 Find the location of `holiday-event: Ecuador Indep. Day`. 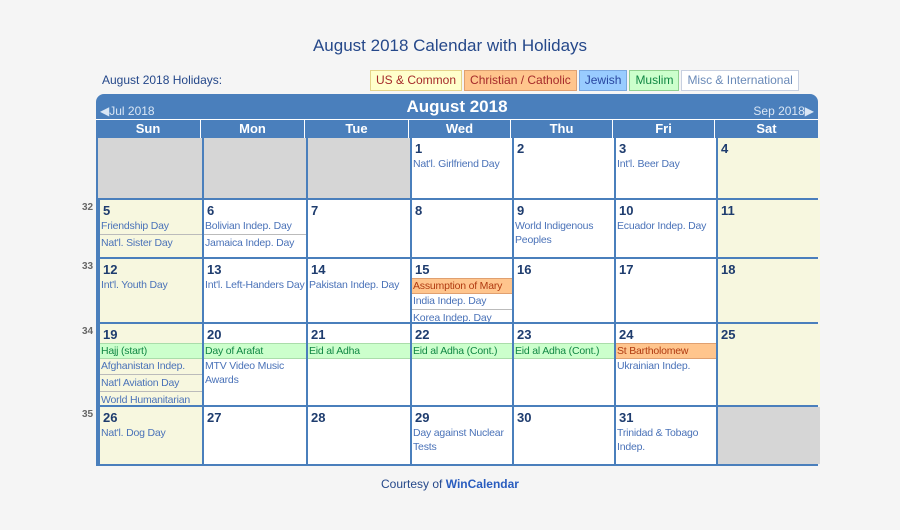

holiday-event: Ecuador Indep. Day is located at coordinates (666, 226).